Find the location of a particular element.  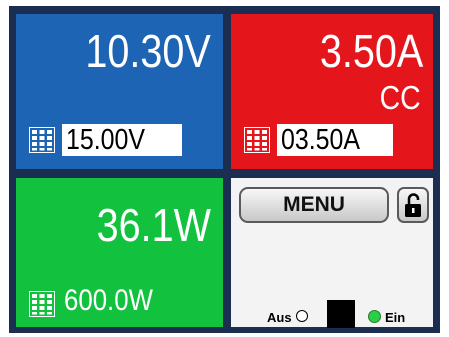

voltage-setpoint-value: 15.00V is located at coordinates (106, 140).